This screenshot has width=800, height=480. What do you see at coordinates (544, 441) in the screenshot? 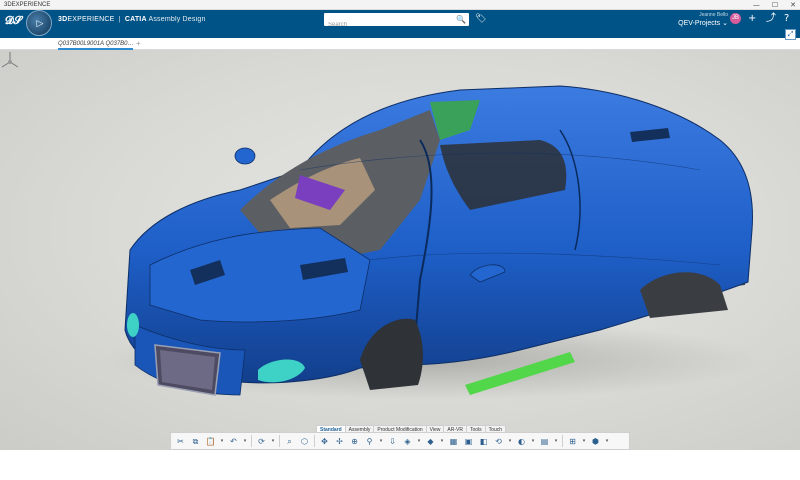
I see `grid-icon: ▤` at bounding box center [544, 441].